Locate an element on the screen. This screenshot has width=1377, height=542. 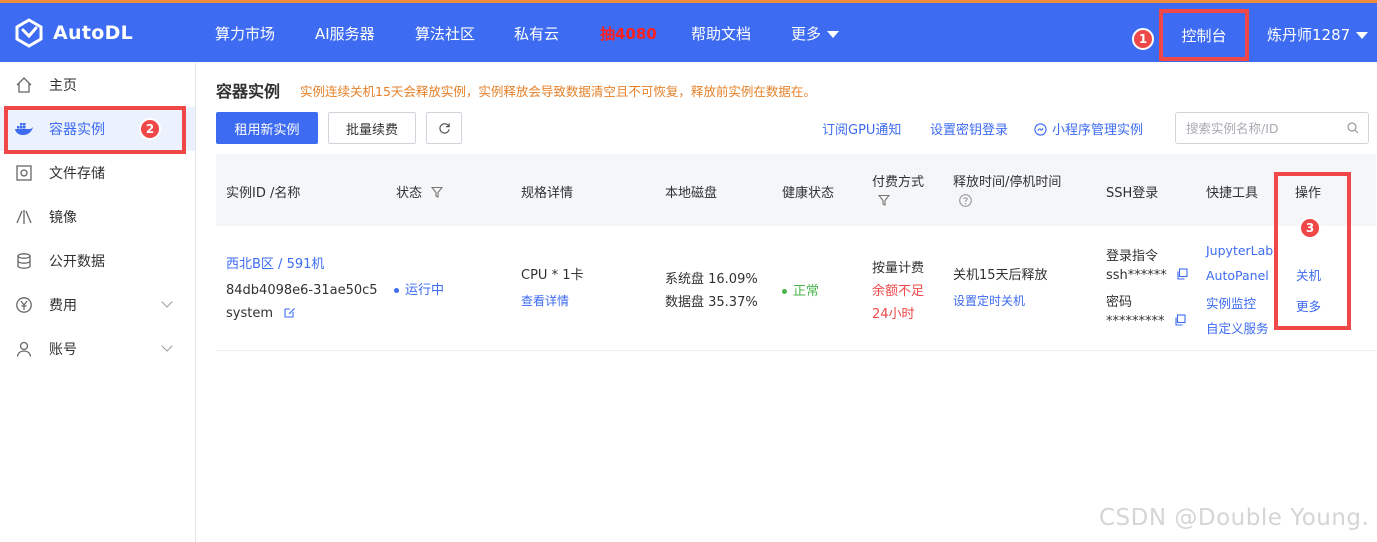
refresh-button is located at coordinates (444, 128).